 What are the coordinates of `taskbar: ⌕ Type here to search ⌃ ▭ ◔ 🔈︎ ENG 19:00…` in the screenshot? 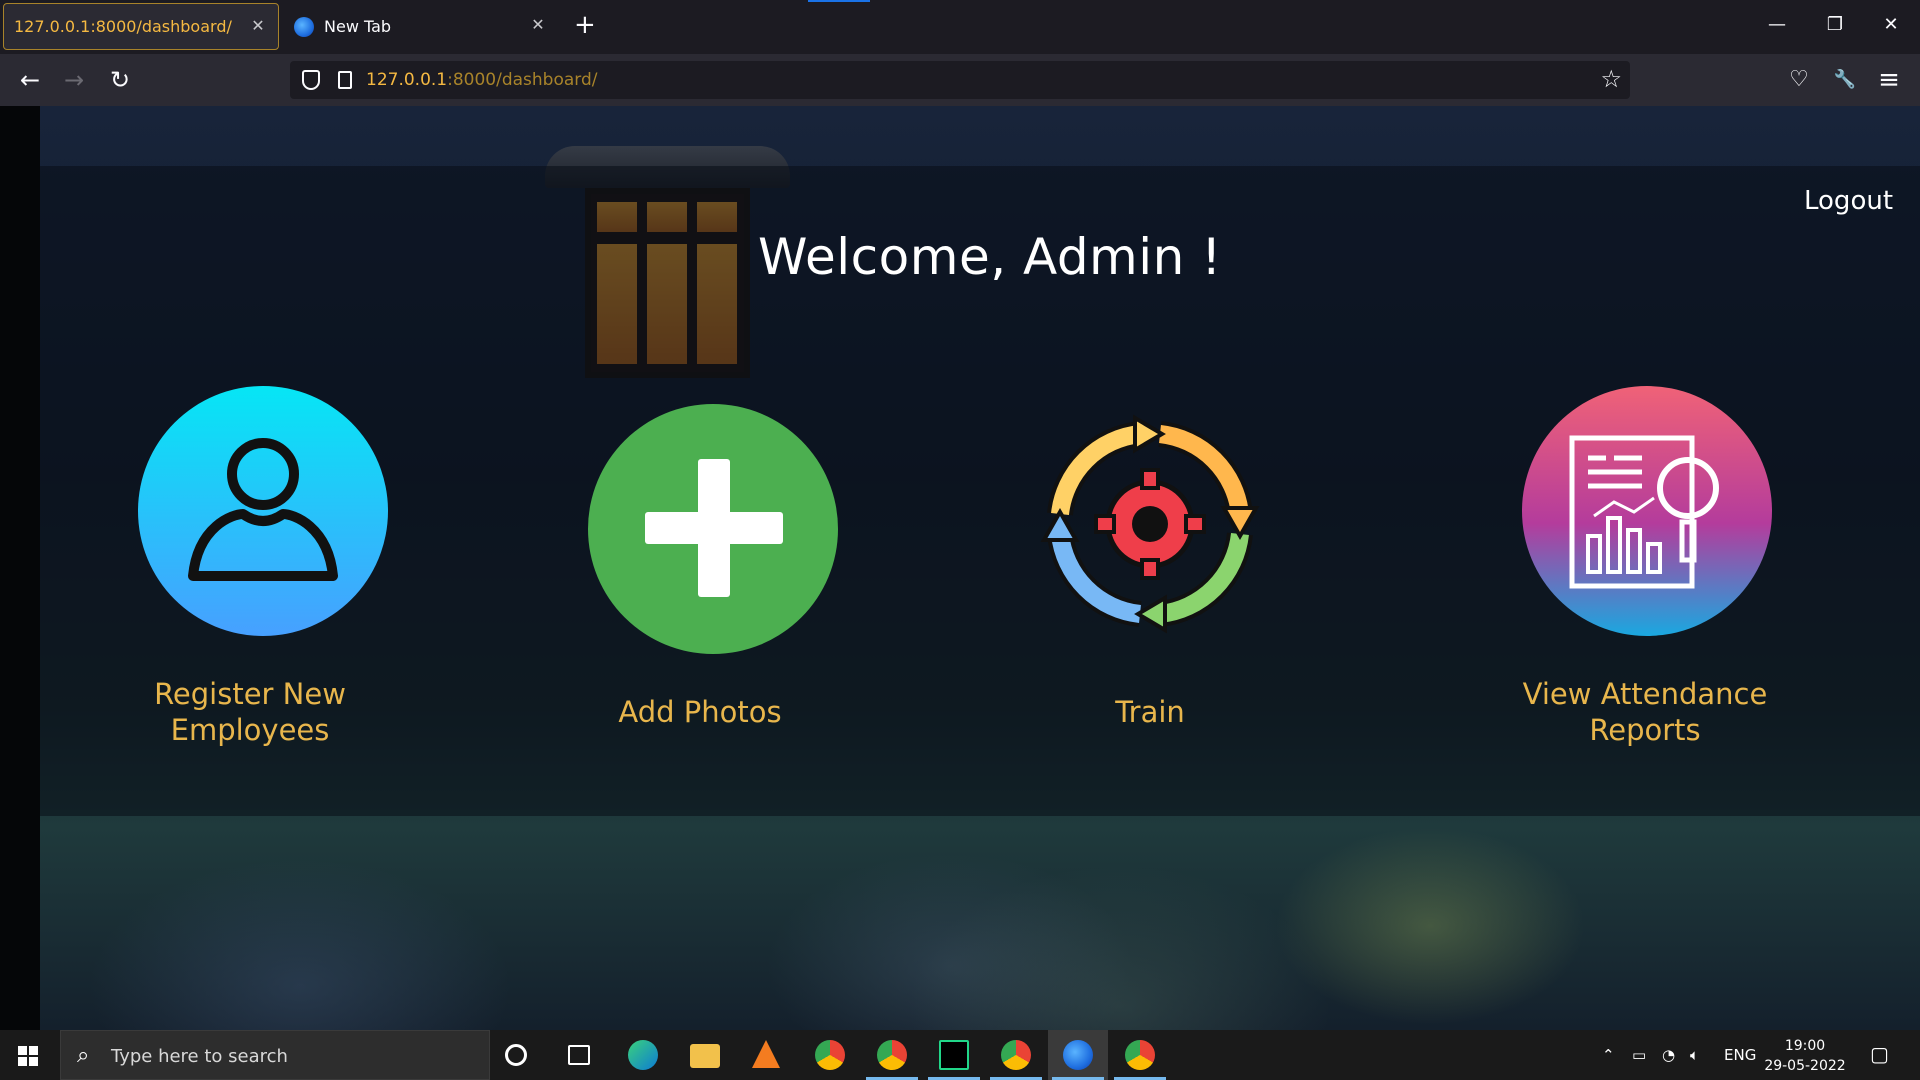 It's located at (960, 1055).